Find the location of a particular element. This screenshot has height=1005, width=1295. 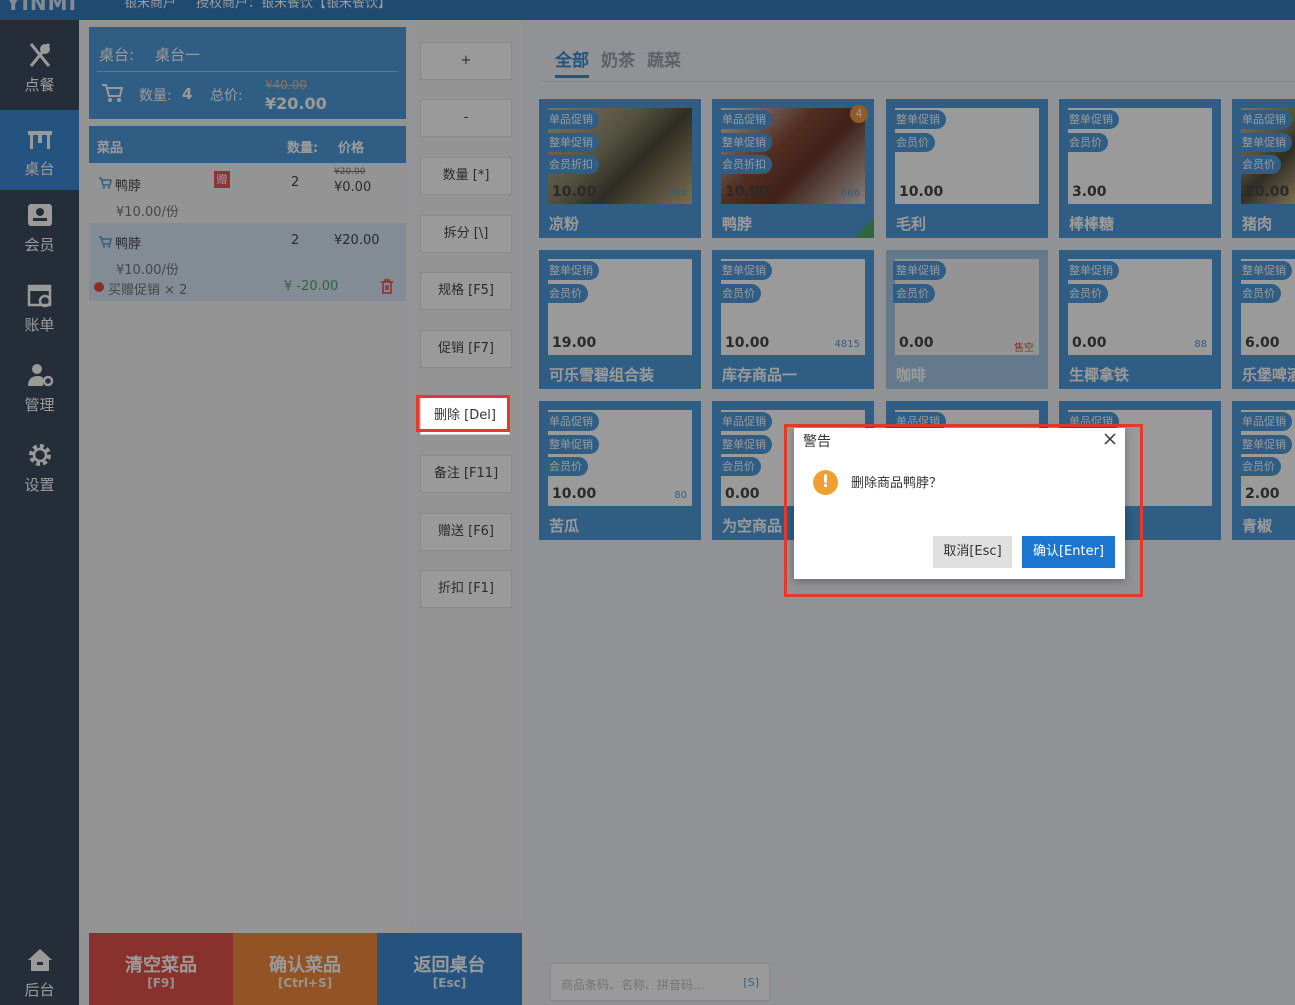

close-icon is located at coordinates (1110, 439).